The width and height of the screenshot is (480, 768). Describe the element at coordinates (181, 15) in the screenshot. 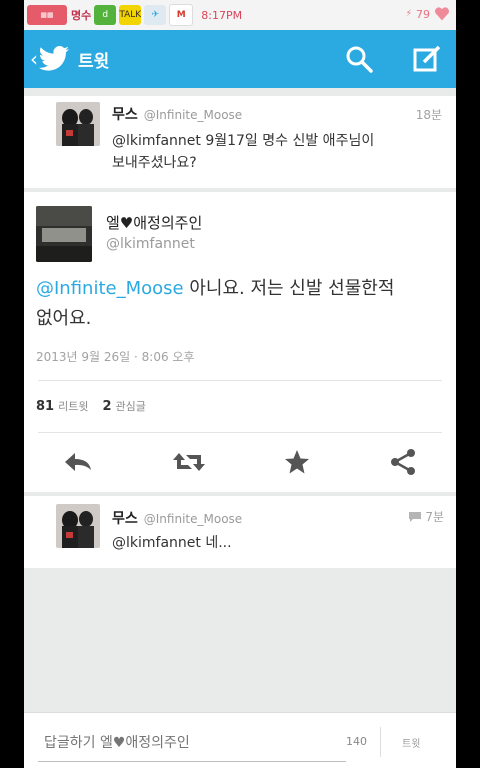

I see `gmail-icon: M` at that location.